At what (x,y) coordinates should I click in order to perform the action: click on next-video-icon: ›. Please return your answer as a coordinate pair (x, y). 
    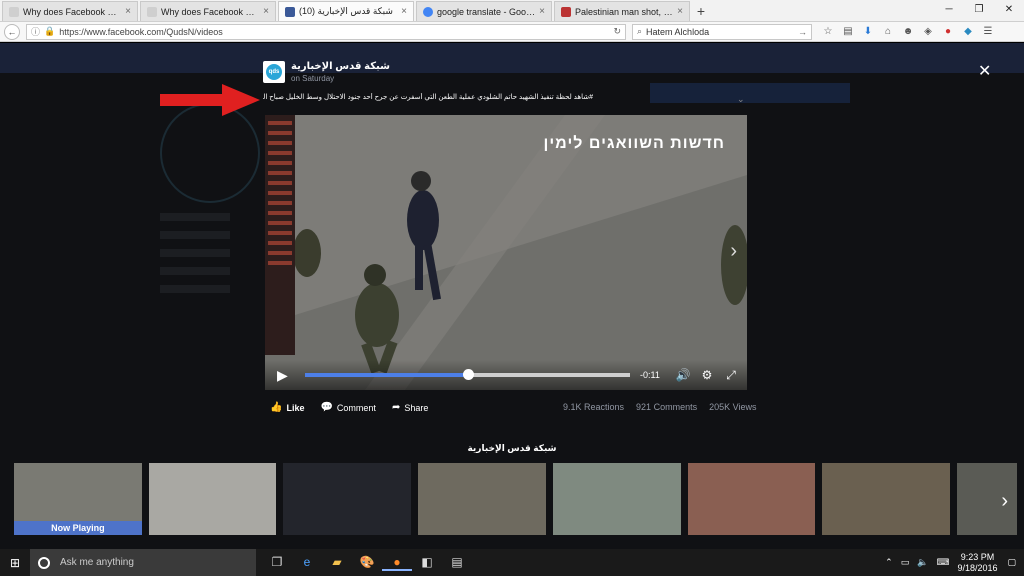
    Looking at the image, I should click on (733, 251).